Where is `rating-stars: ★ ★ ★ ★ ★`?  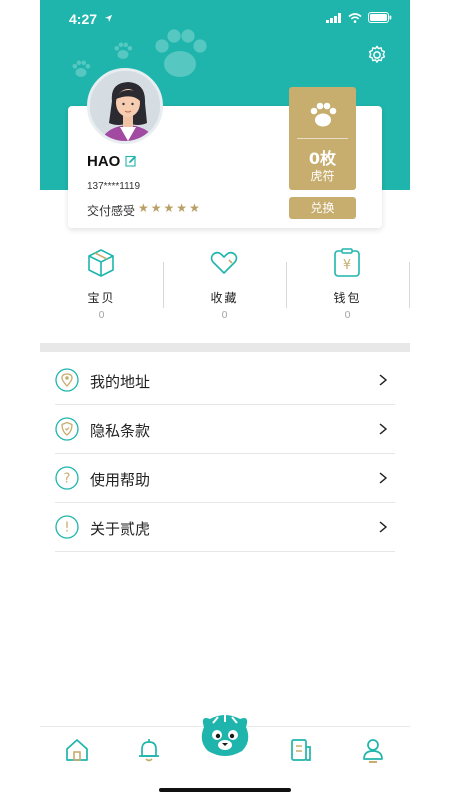 rating-stars: ★ ★ ★ ★ ★ is located at coordinates (169, 208).